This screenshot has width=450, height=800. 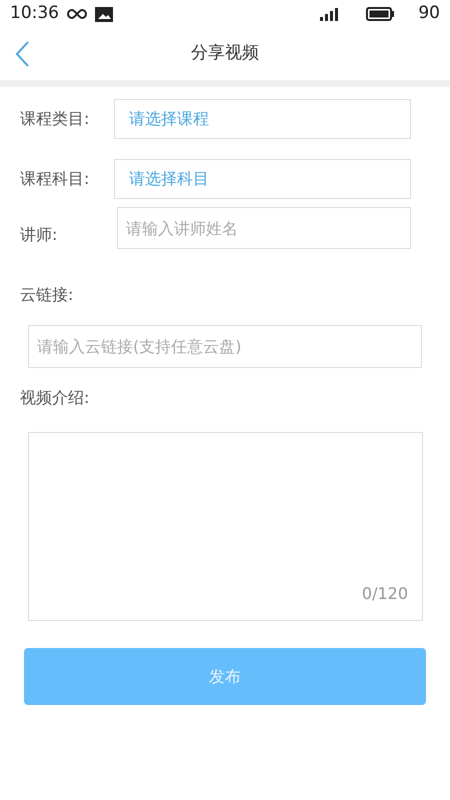 What do you see at coordinates (264, 228) in the screenshot?
I see `input-field: 请输入讲师姓名` at bounding box center [264, 228].